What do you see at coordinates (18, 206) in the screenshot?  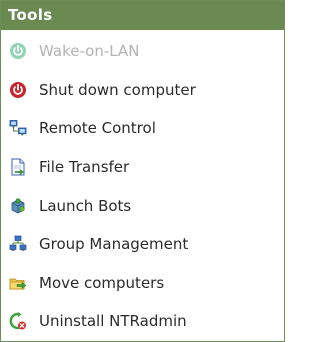 I see `bots-icon` at bounding box center [18, 206].